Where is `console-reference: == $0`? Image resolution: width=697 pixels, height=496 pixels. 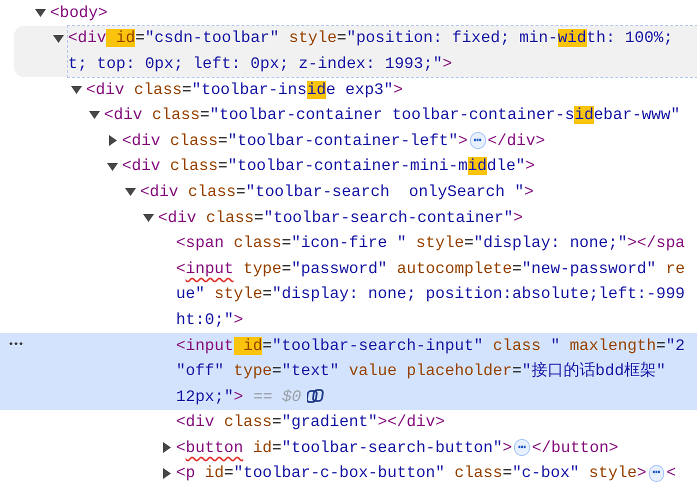
console-reference: == $0 is located at coordinates (277, 397).